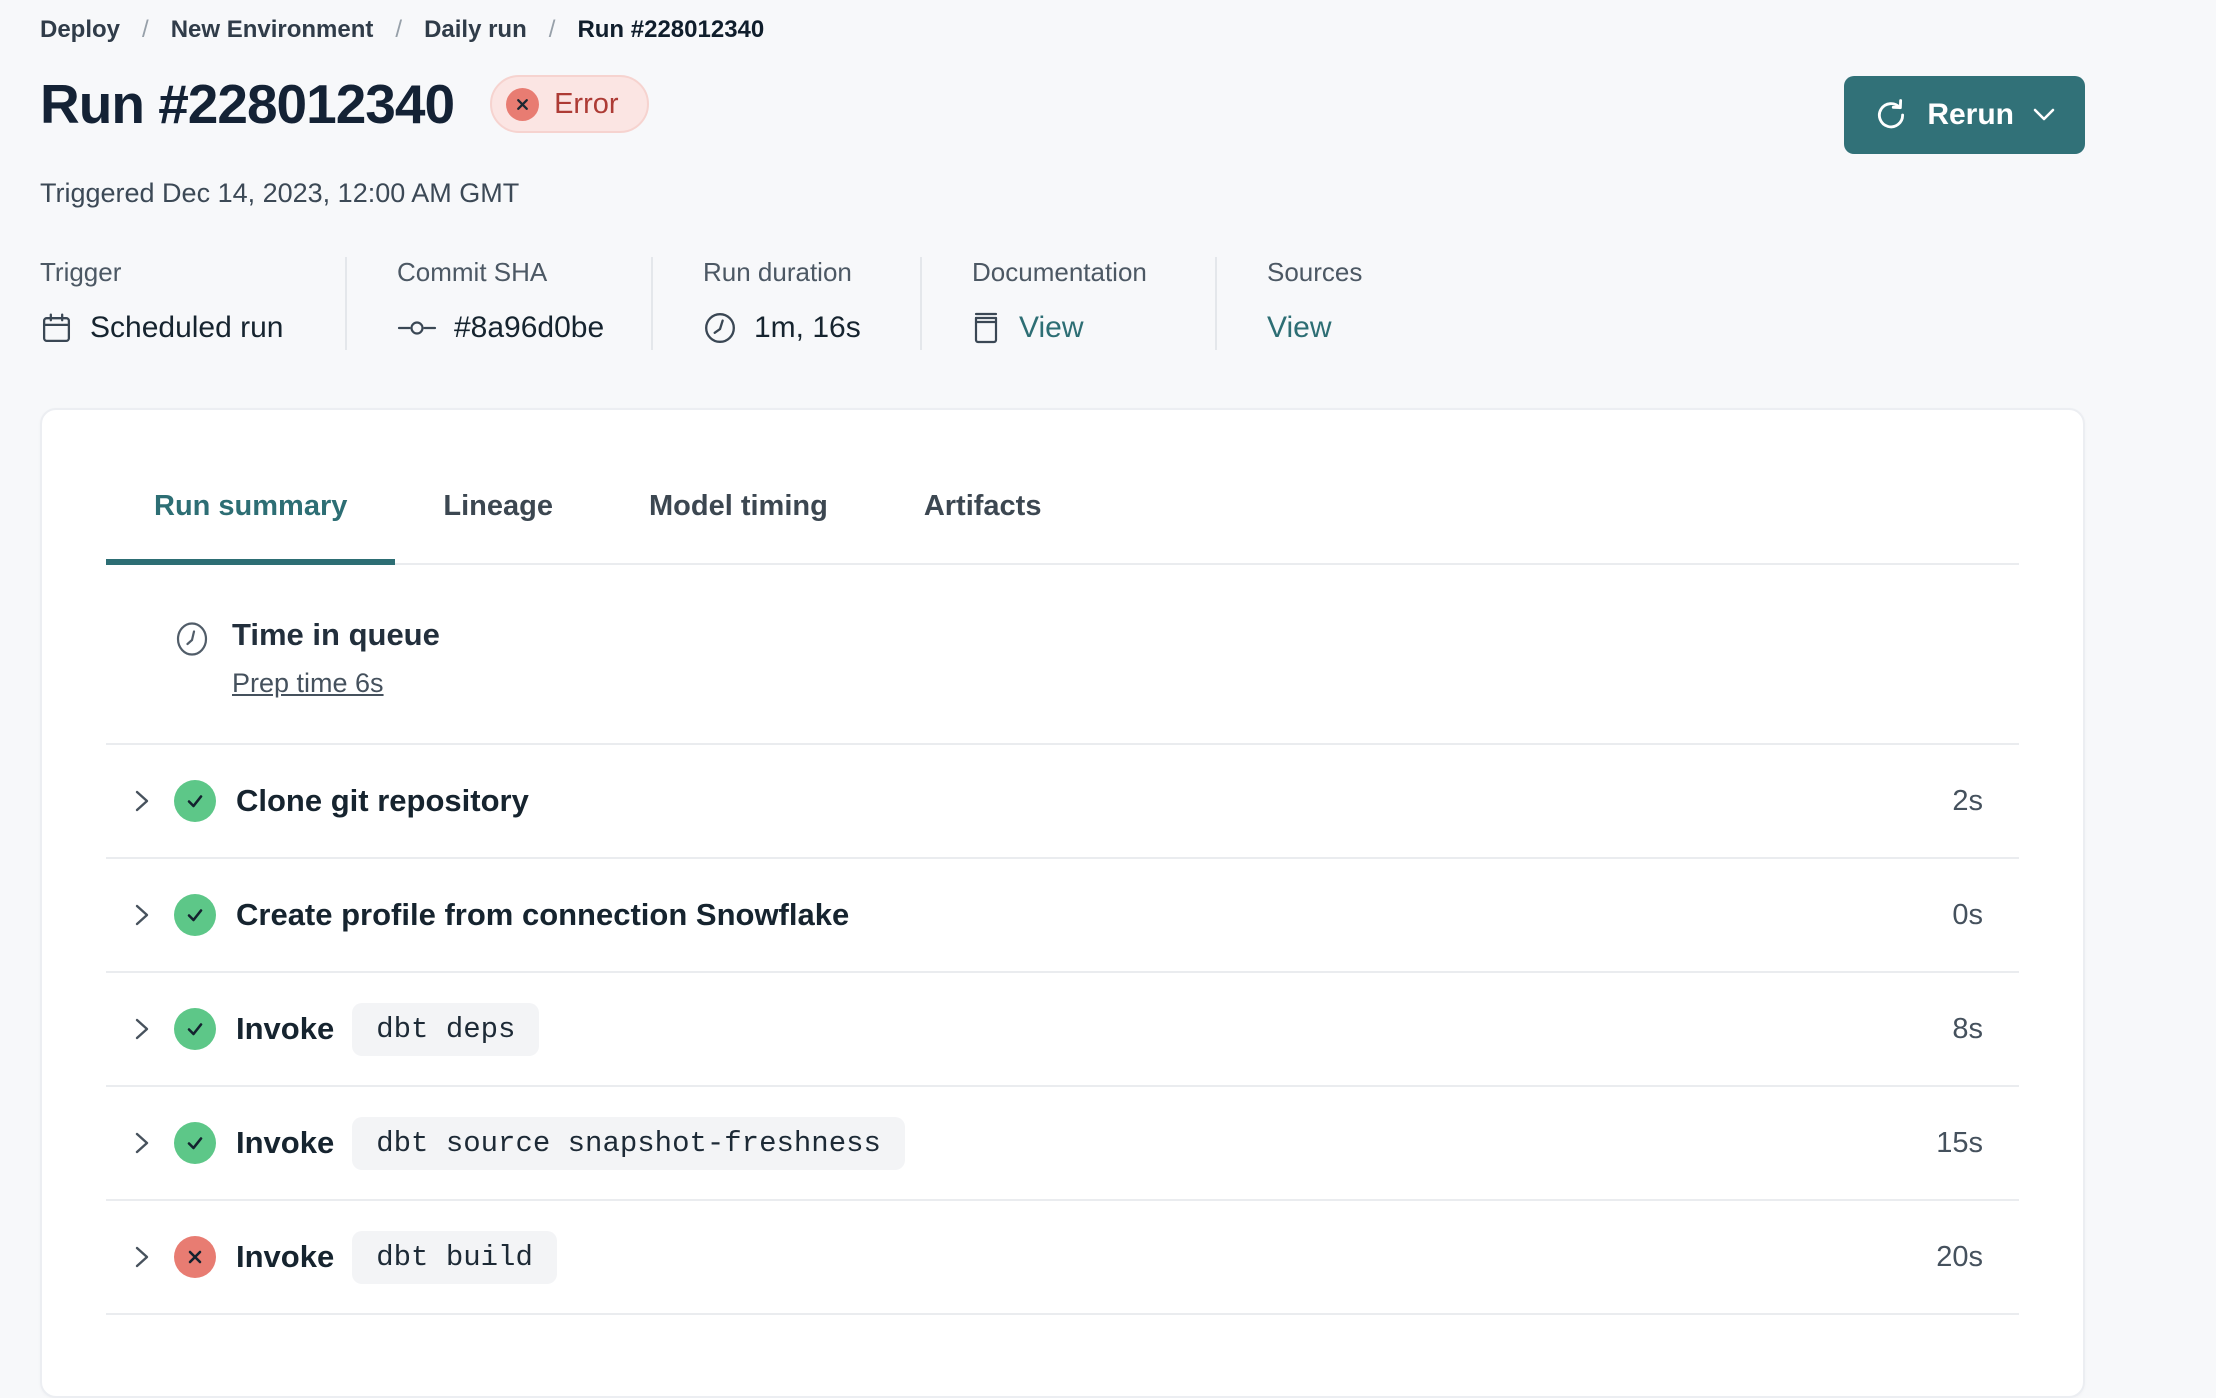 This screenshot has height=1398, width=2216. What do you see at coordinates (454, 1257) in the screenshot?
I see `step-command-badge: dbt build` at bounding box center [454, 1257].